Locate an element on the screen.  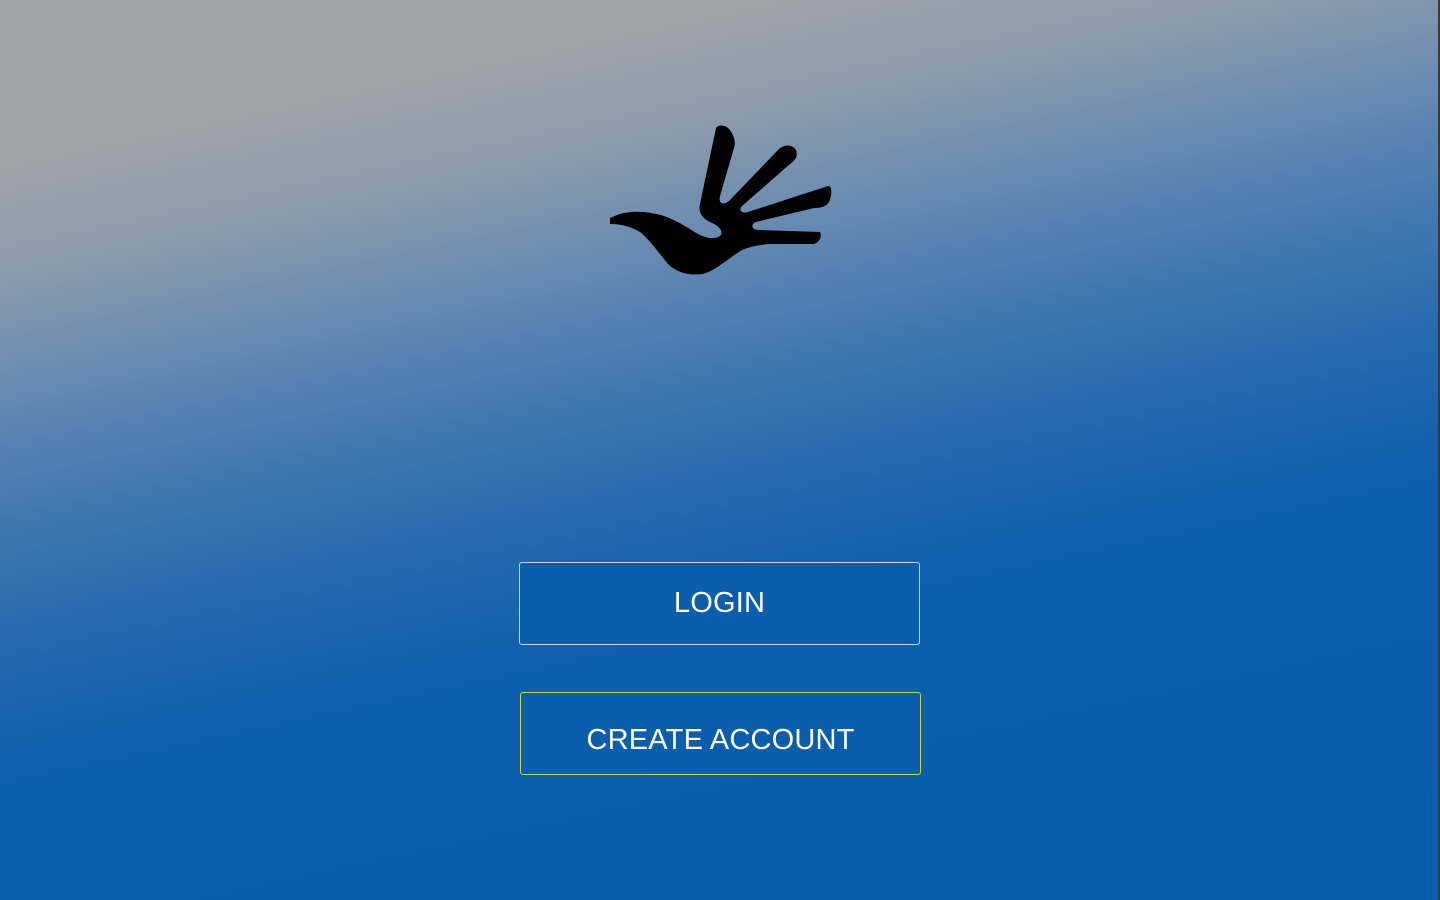
hand-dove-logo-icon is located at coordinates (721, 201).